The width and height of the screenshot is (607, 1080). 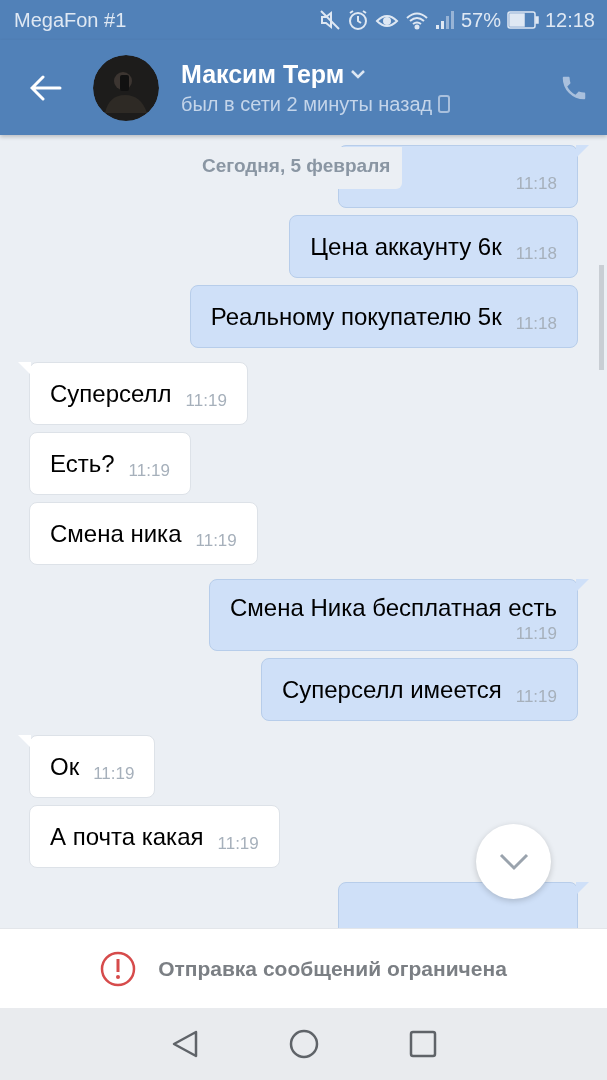 What do you see at coordinates (46, 87) in the screenshot?
I see `back-arrow-icon` at bounding box center [46, 87].